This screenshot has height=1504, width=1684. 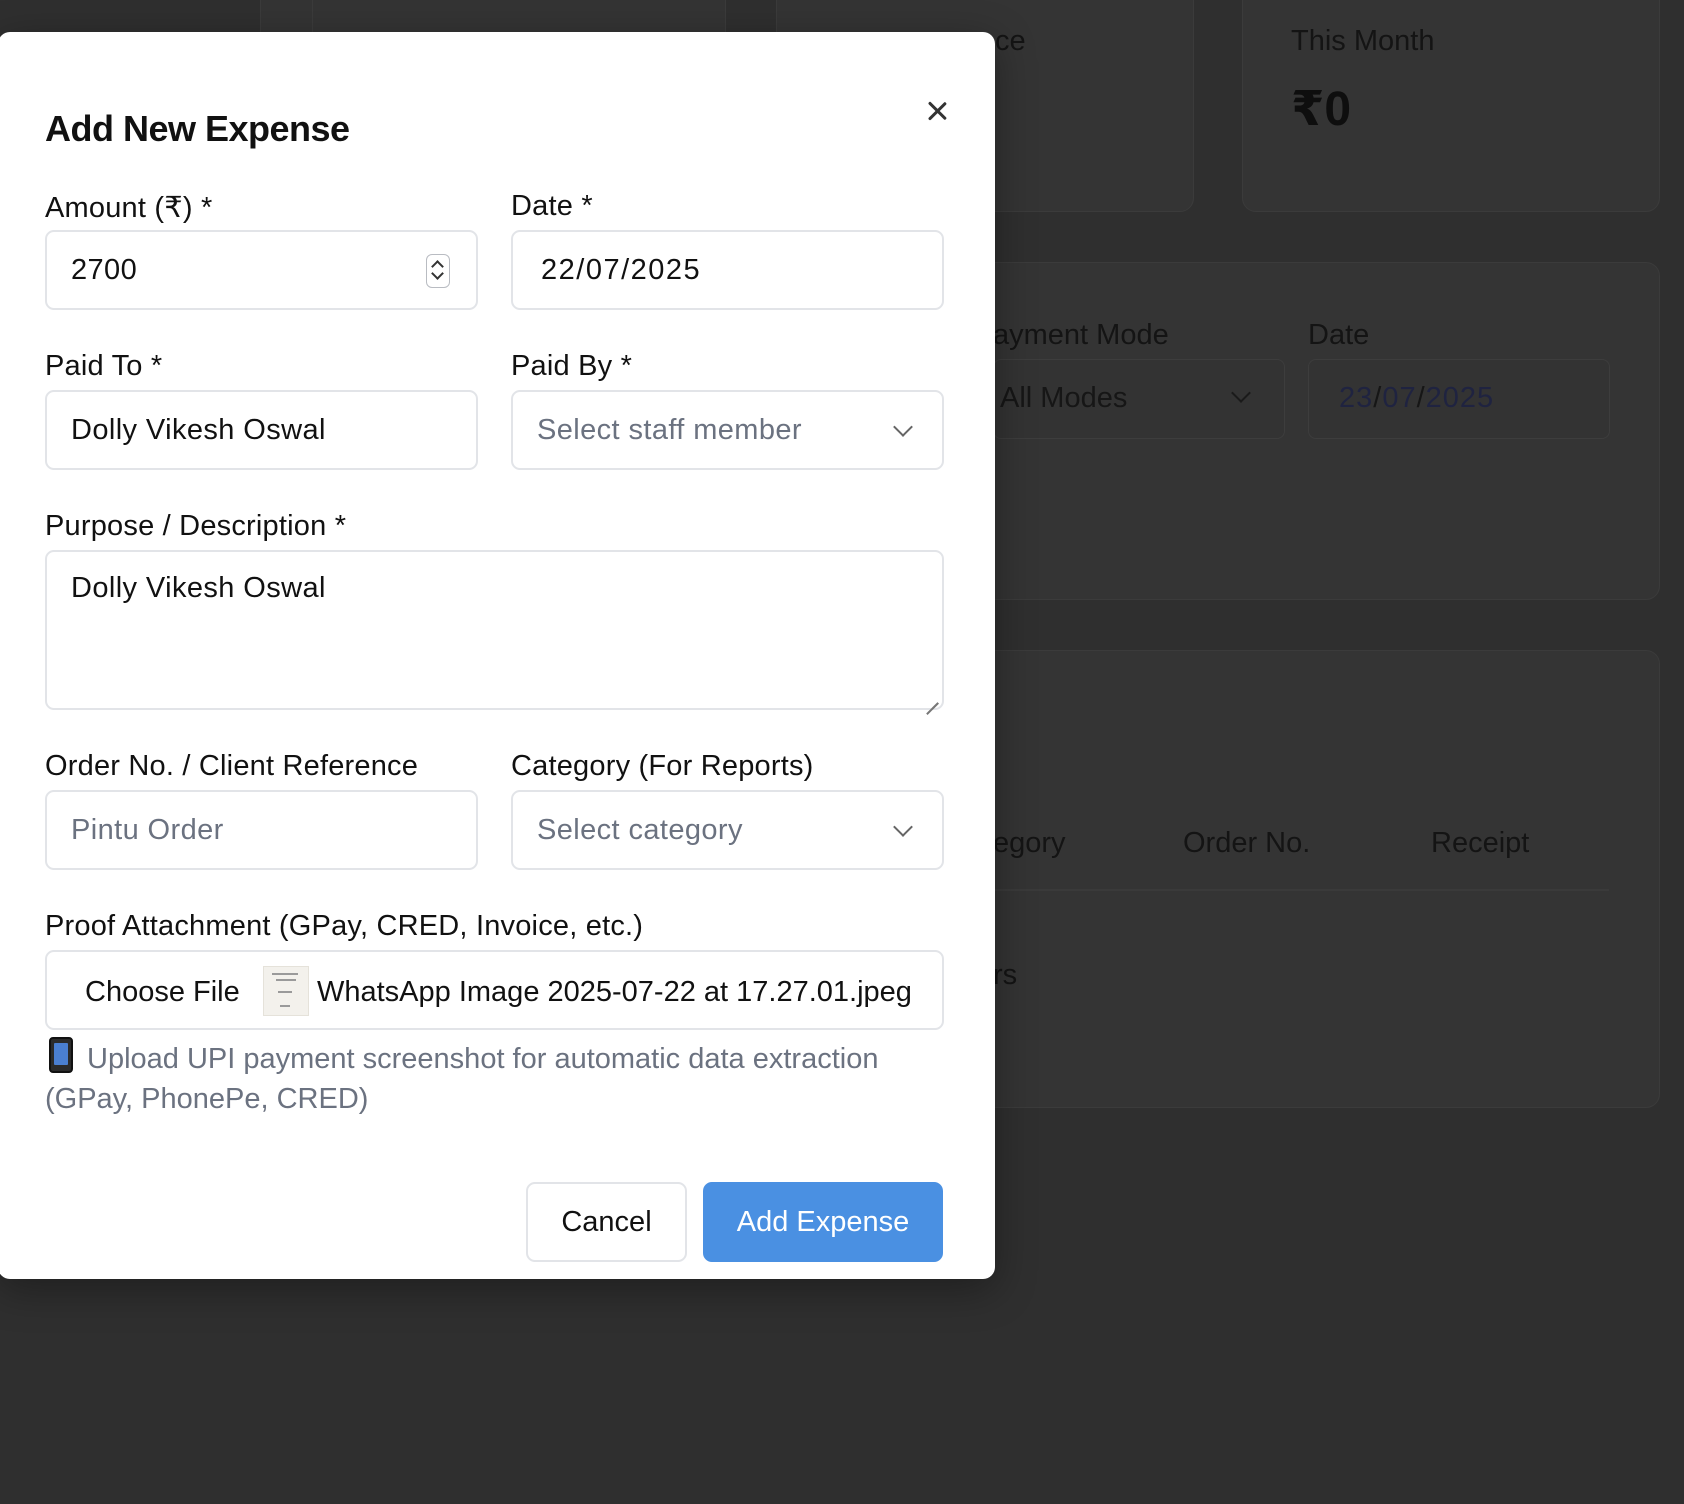 What do you see at coordinates (197, 128) in the screenshot?
I see `modal-title: Add New Expense` at bounding box center [197, 128].